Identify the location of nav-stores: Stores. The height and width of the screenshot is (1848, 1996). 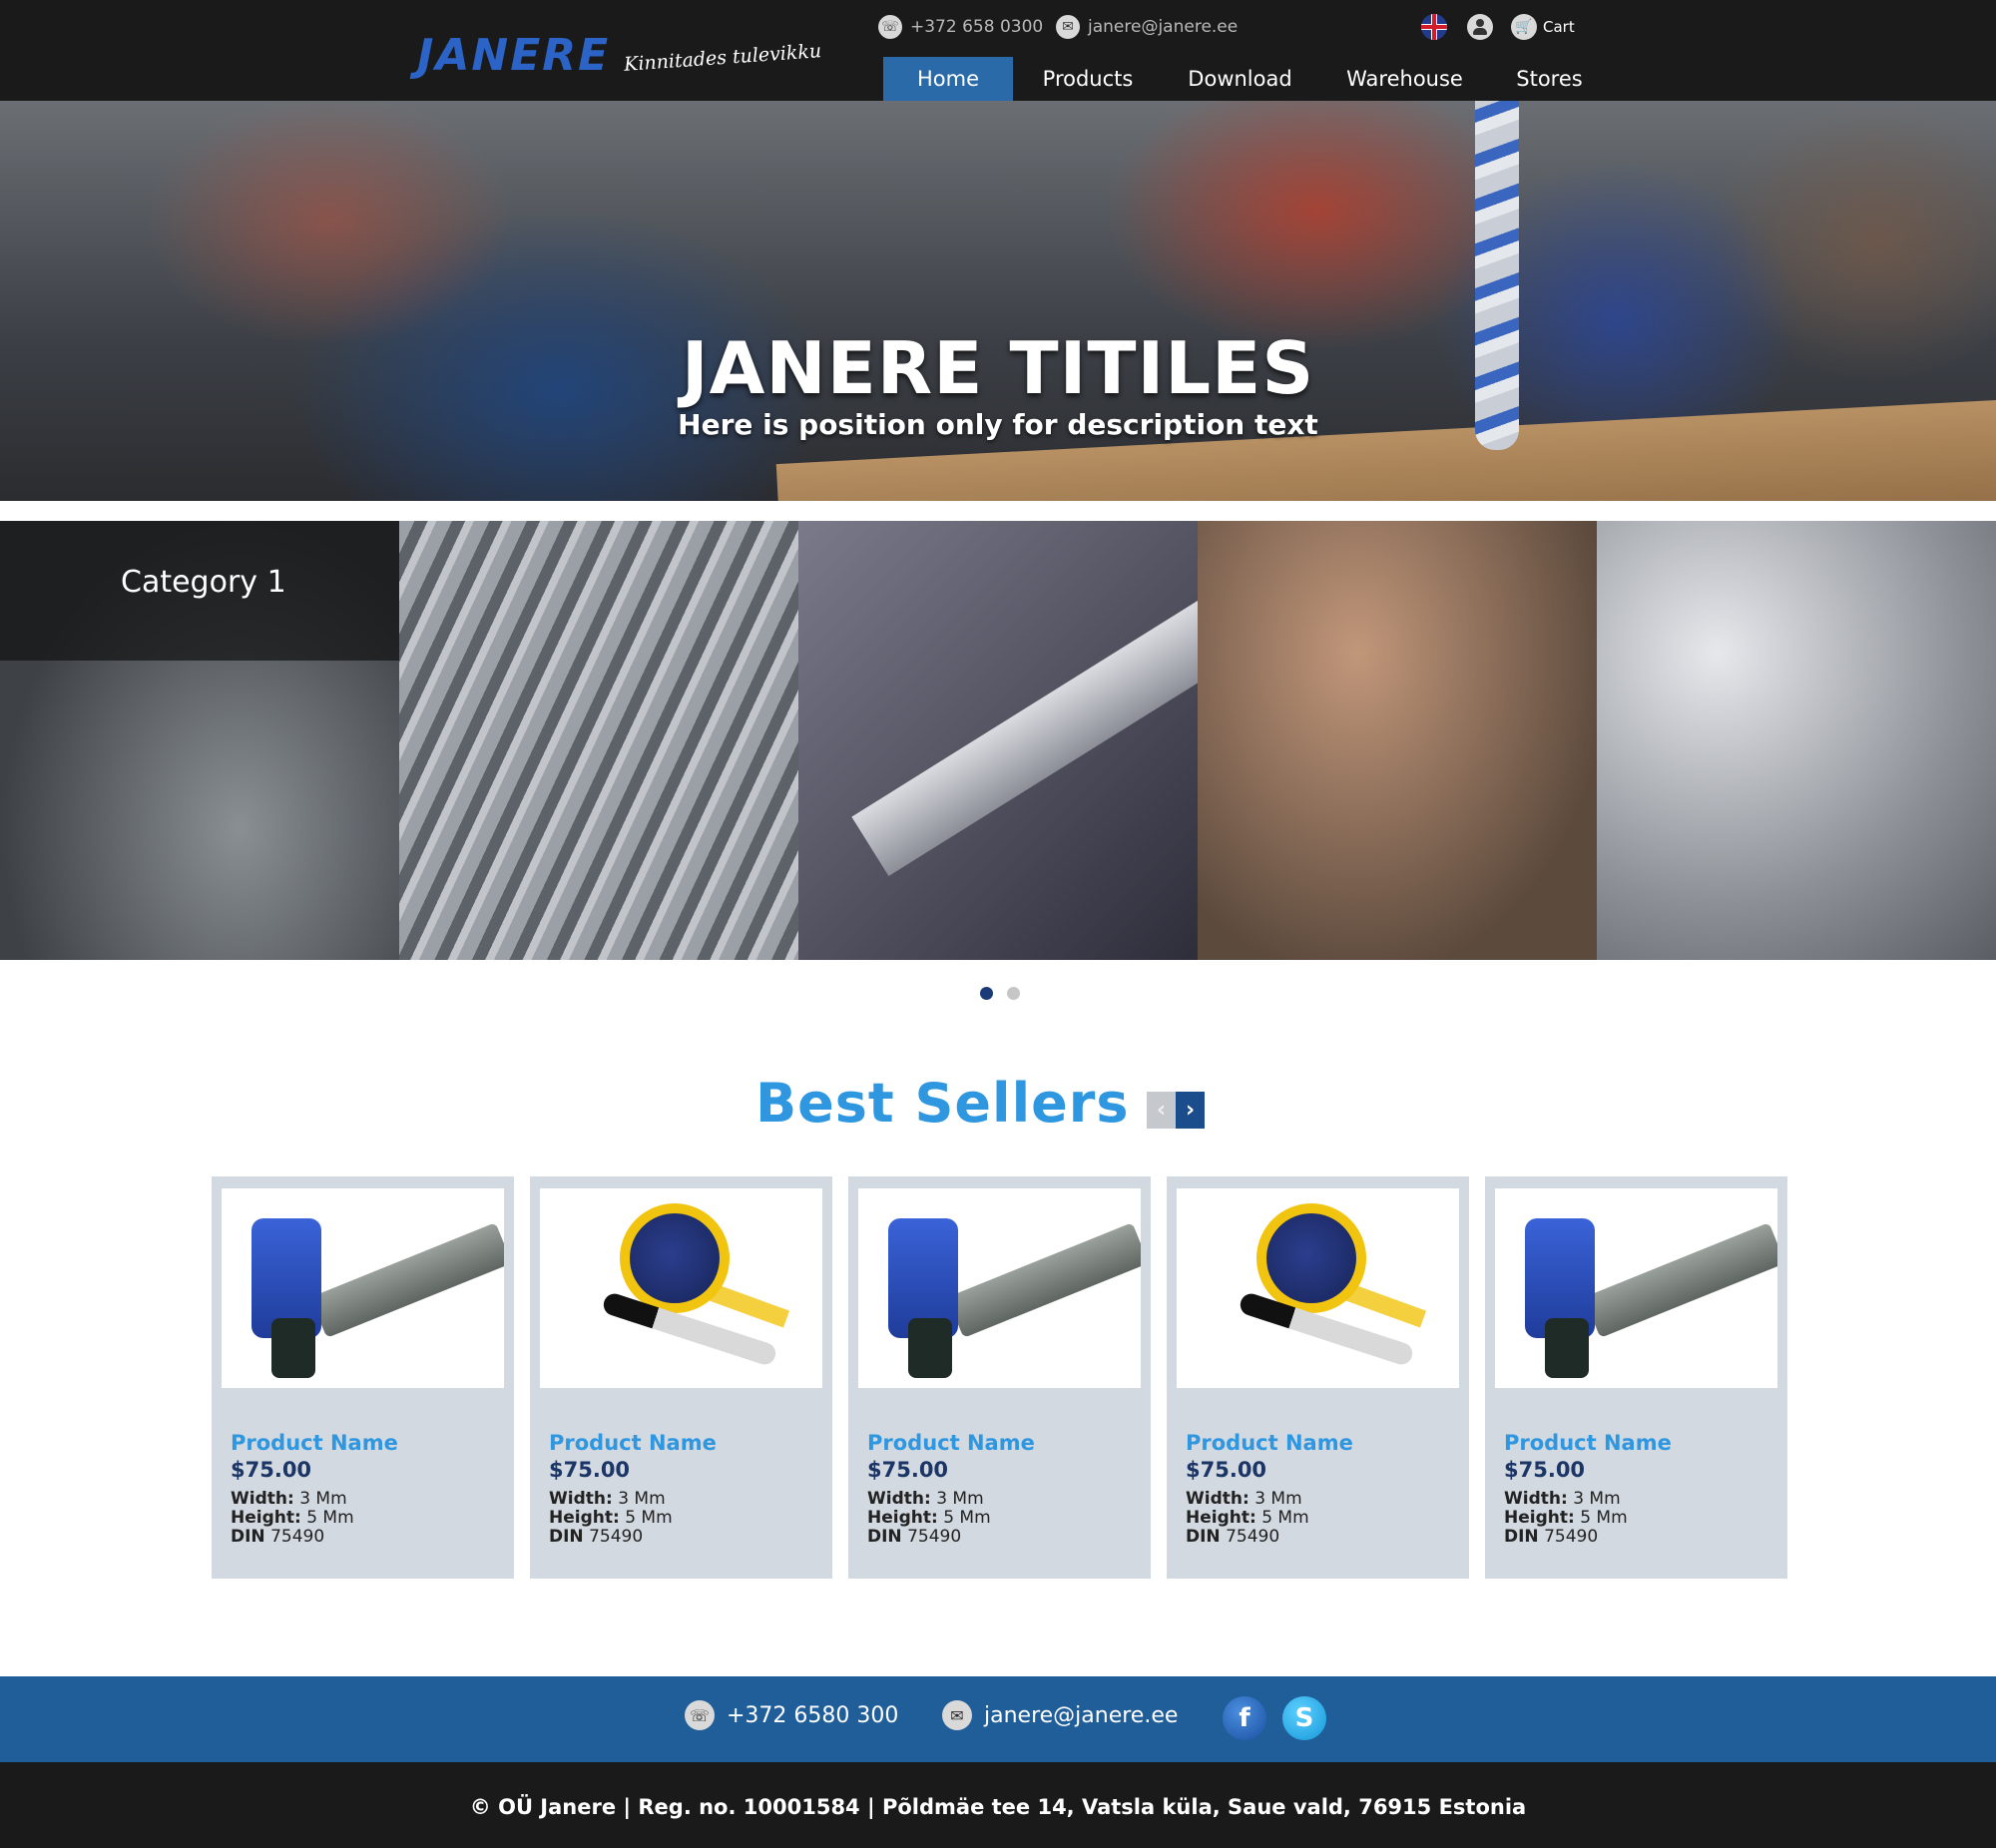
(1549, 79).